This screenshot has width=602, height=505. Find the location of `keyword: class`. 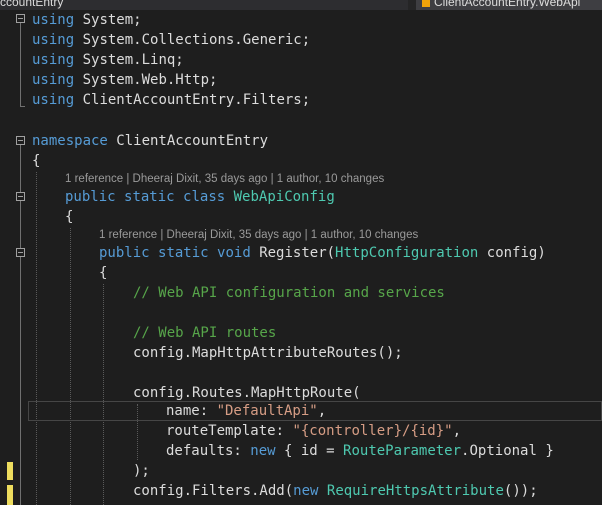

keyword: class is located at coordinates (204, 197).